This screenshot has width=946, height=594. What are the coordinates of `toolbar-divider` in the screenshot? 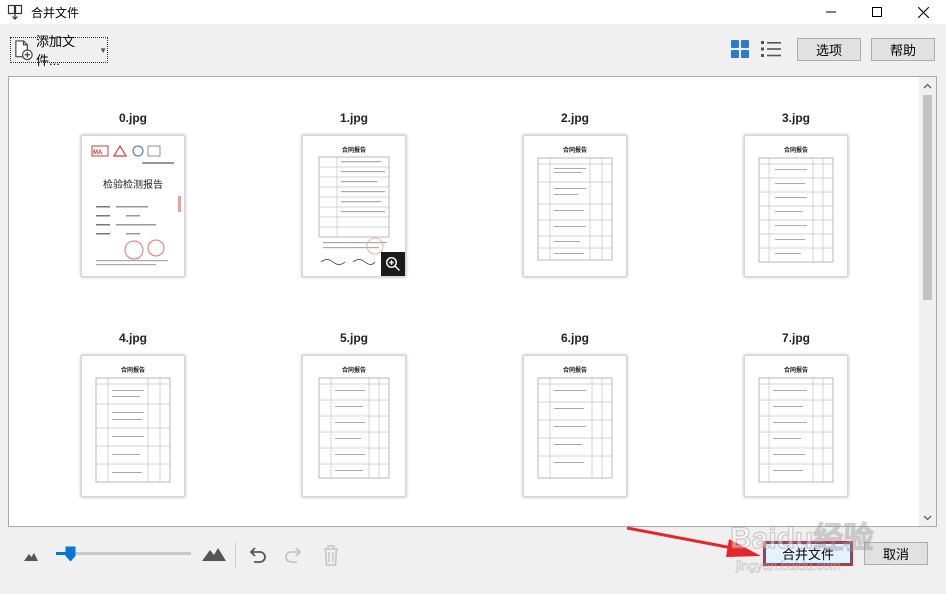 It's located at (235, 555).